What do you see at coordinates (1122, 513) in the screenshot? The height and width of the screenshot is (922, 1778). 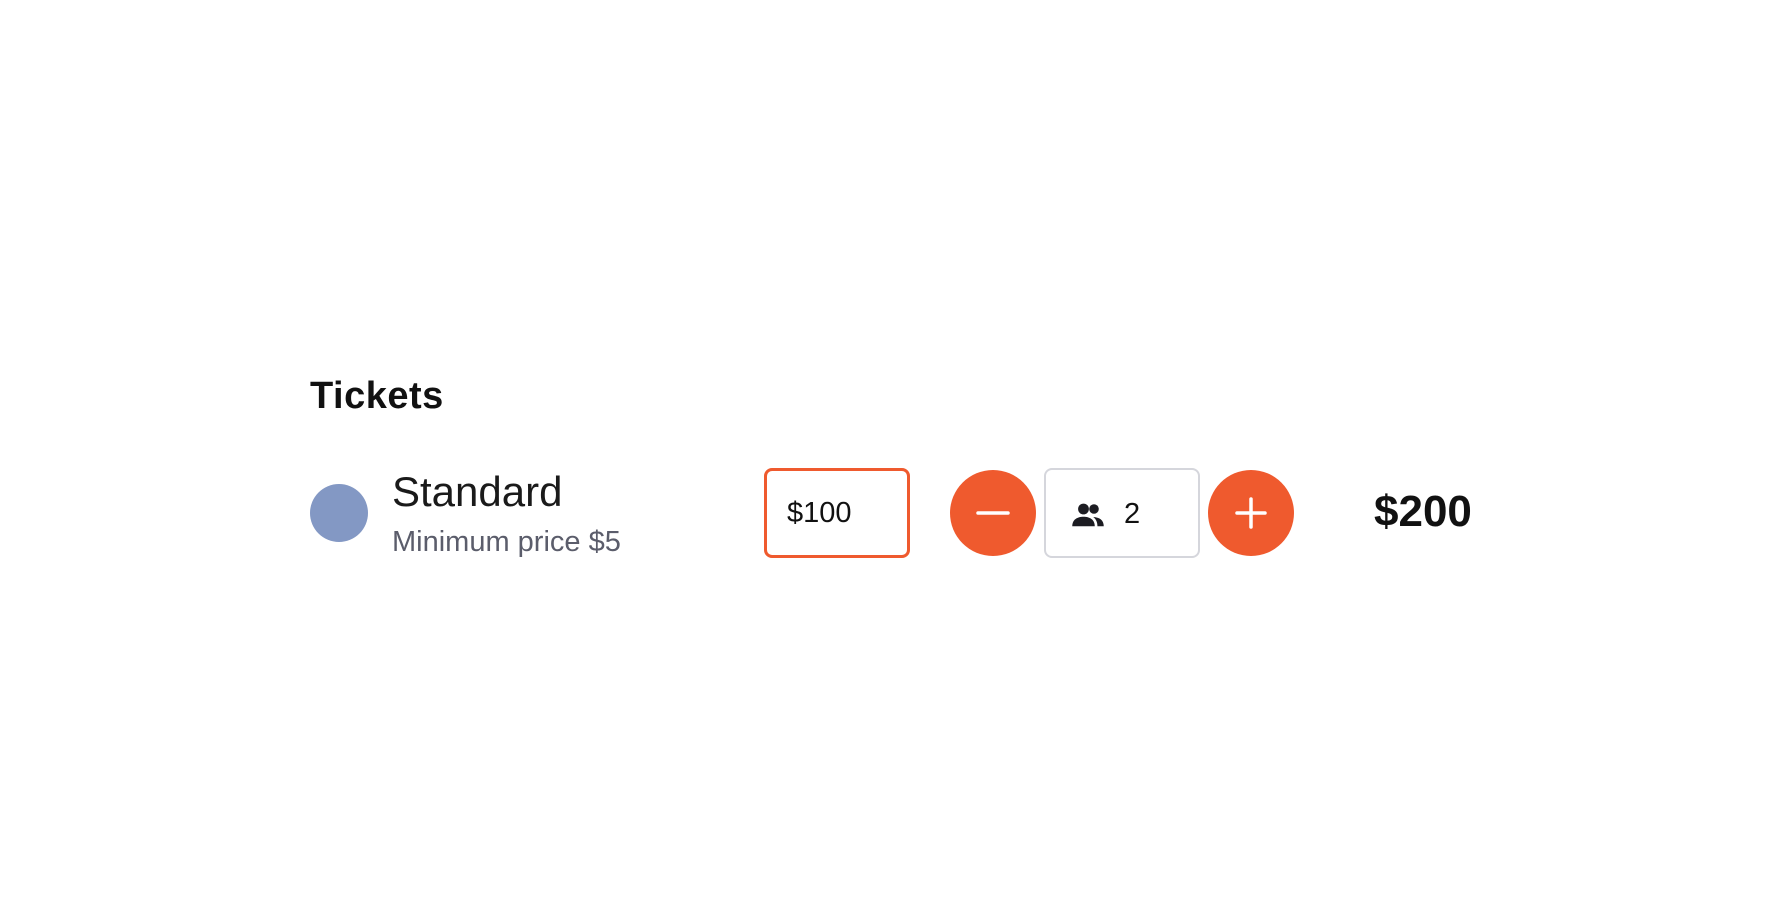 I see `quantity-field` at bounding box center [1122, 513].